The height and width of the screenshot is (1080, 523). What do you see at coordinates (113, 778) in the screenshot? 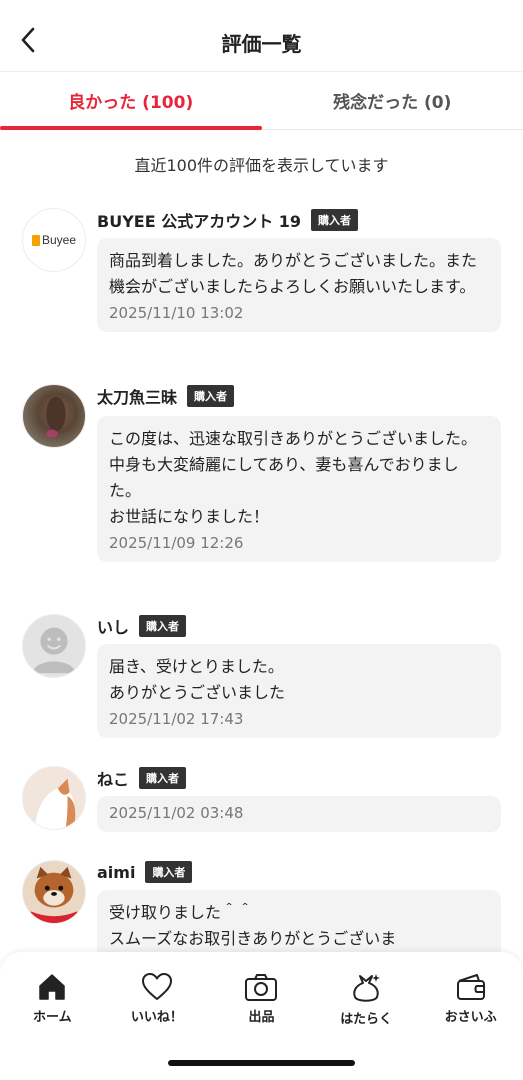
I see `username: ねこ` at bounding box center [113, 778].